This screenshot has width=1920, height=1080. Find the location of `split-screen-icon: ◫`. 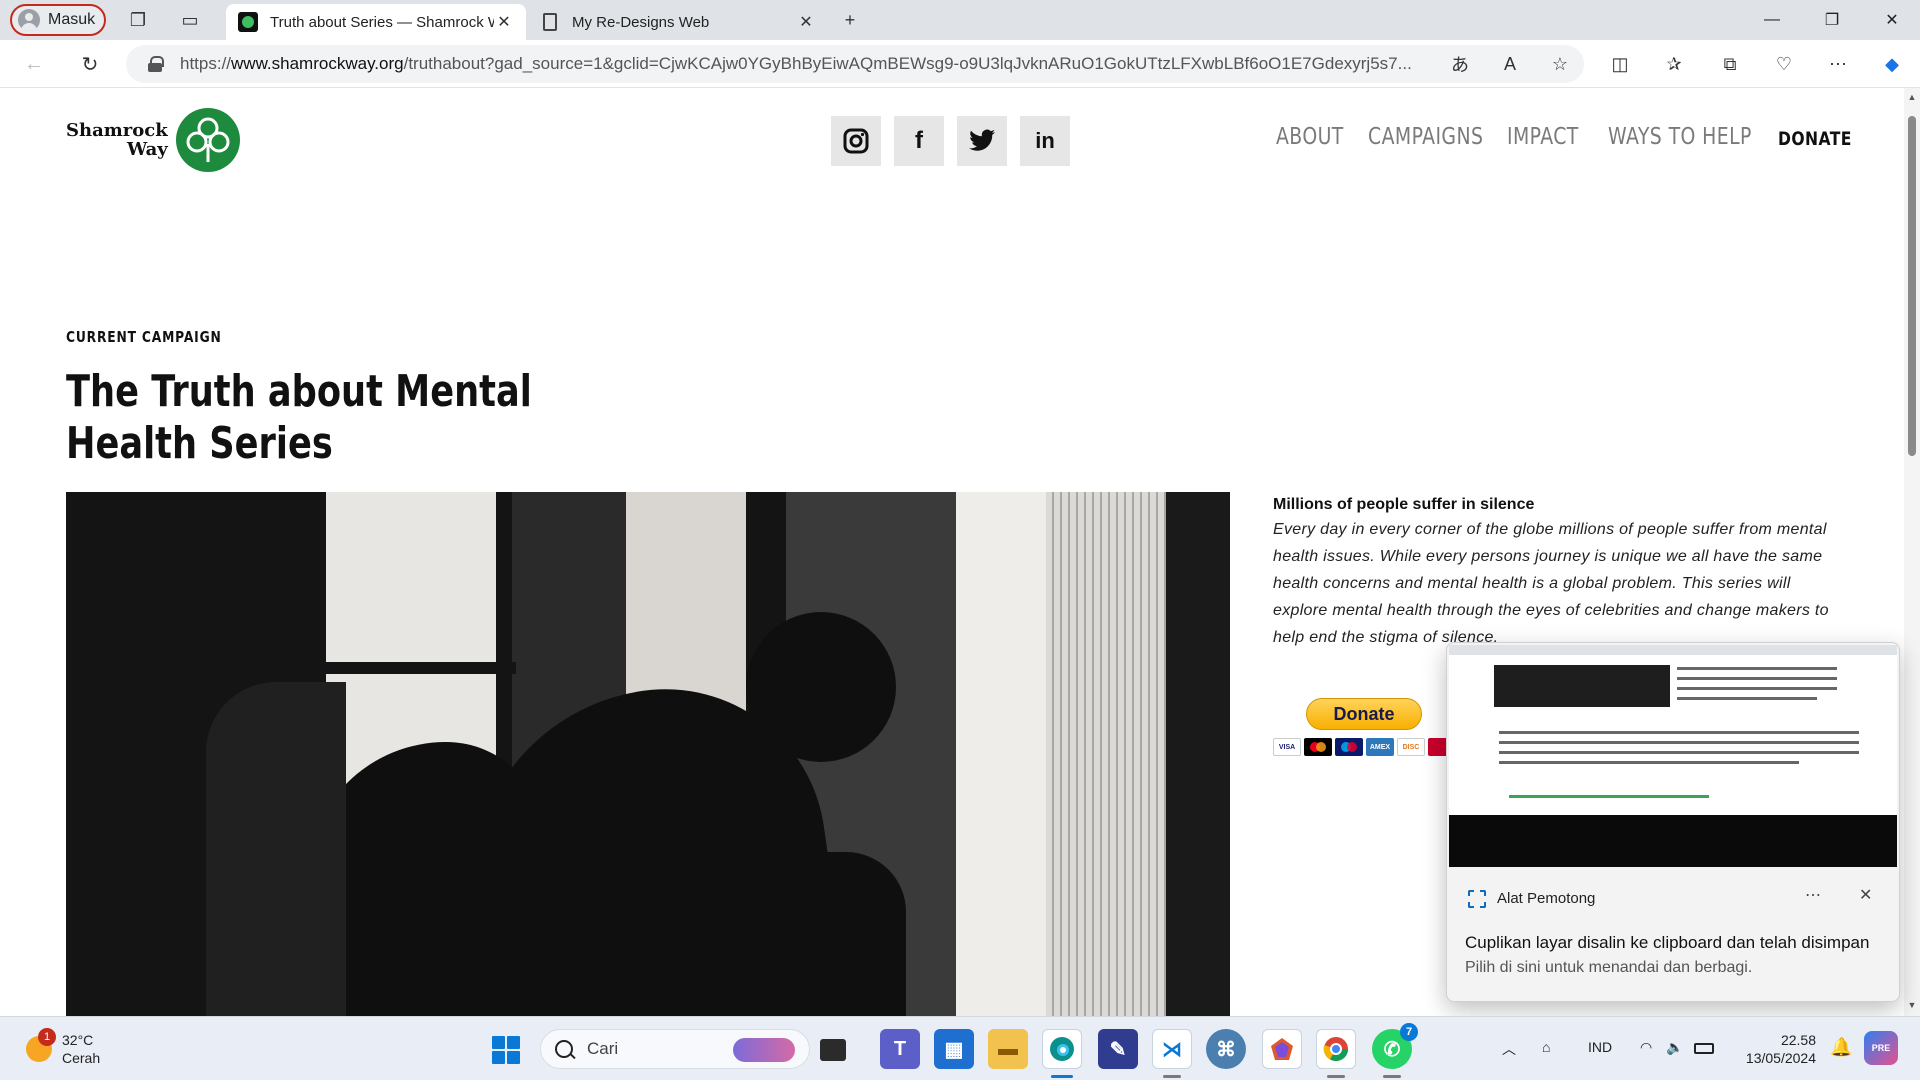

split-screen-icon: ◫ is located at coordinates (1620, 64).